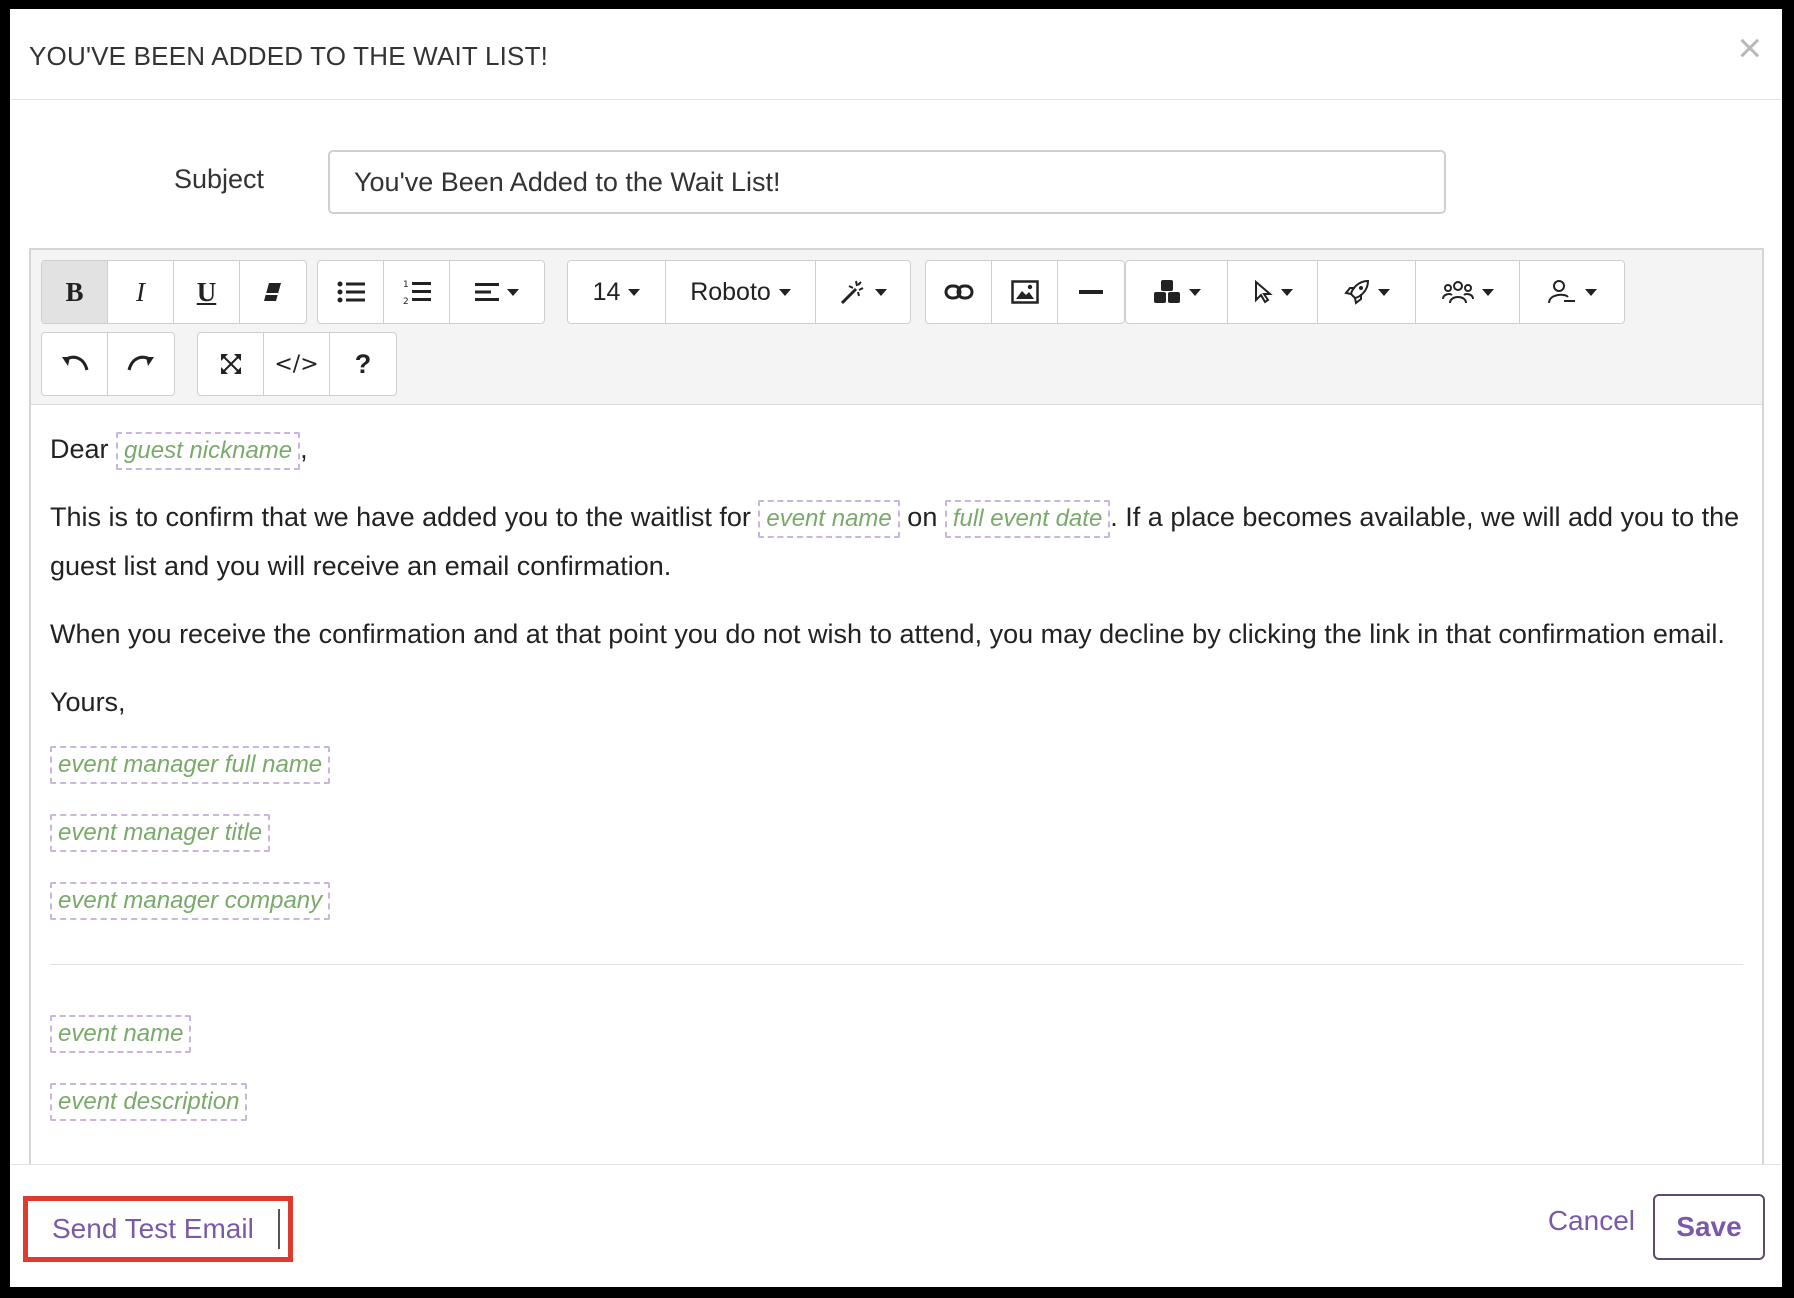  What do you see at coordinates (1591, 1221) in the screenshot?
I see `cancel-button: Cancel` at bounding box center [1591, 1221].